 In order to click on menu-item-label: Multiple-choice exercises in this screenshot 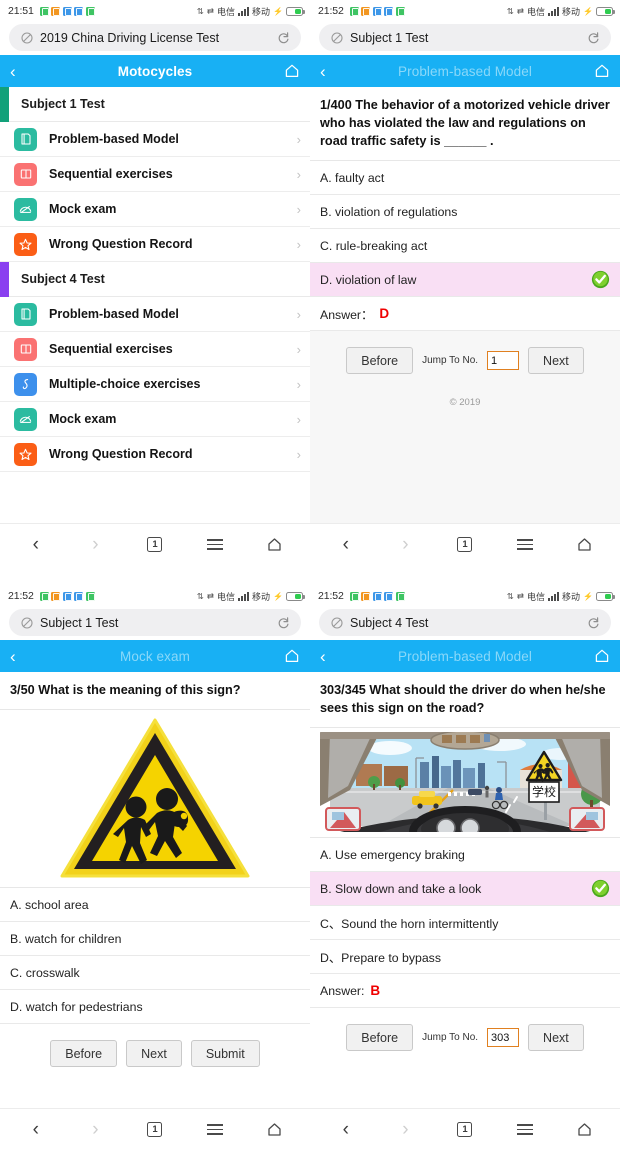, I will do `click(125, 384)`.